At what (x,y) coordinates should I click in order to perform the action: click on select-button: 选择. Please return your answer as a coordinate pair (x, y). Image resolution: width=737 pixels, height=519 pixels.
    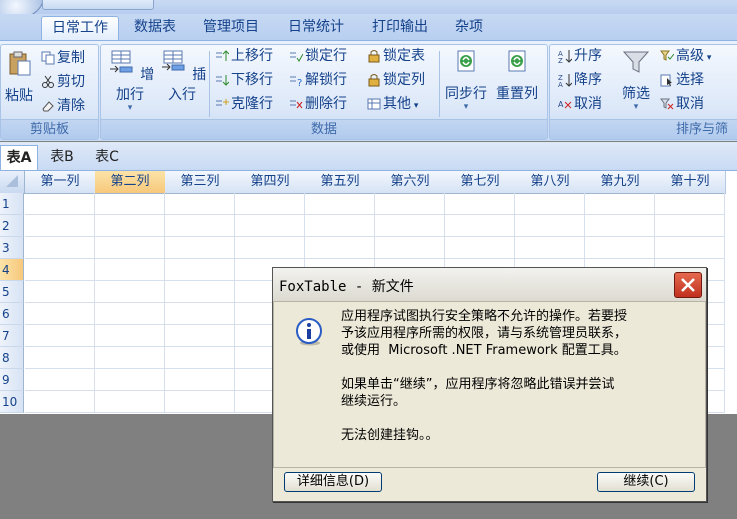
    Looking at the image, I should click on (682, 80).